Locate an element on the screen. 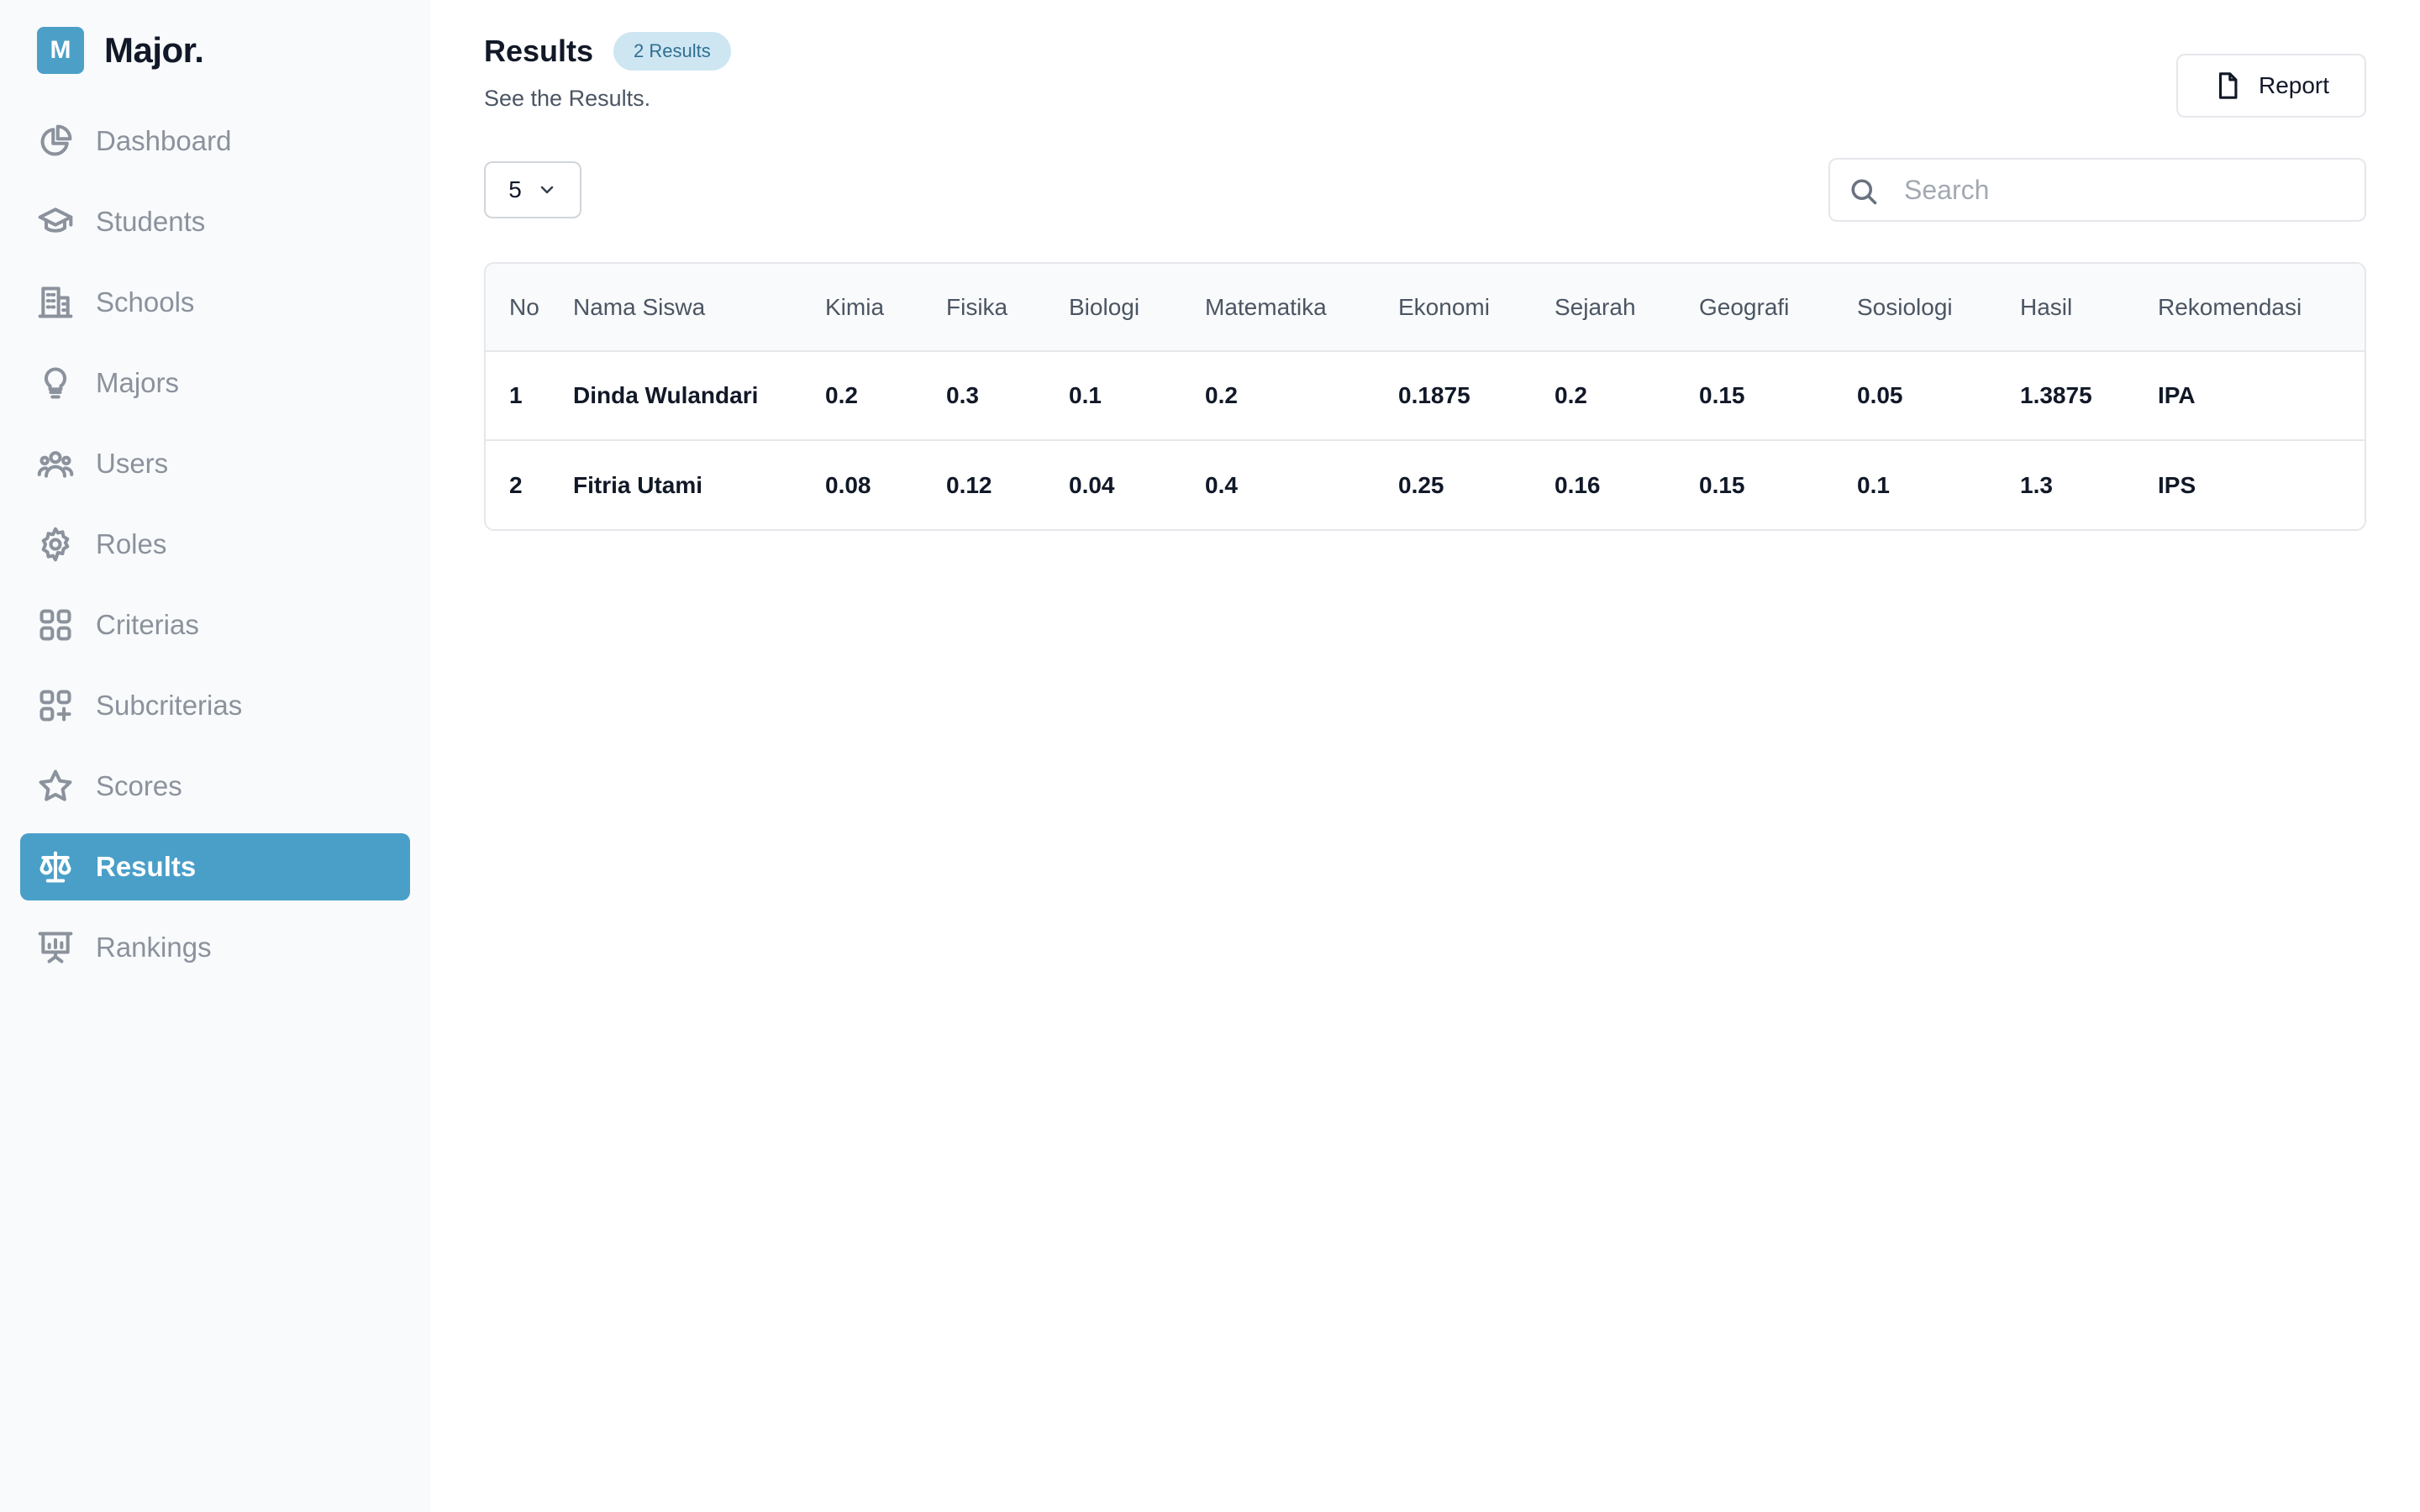  column-header-biologi: Biologi is located at coordinates (1137, 307).